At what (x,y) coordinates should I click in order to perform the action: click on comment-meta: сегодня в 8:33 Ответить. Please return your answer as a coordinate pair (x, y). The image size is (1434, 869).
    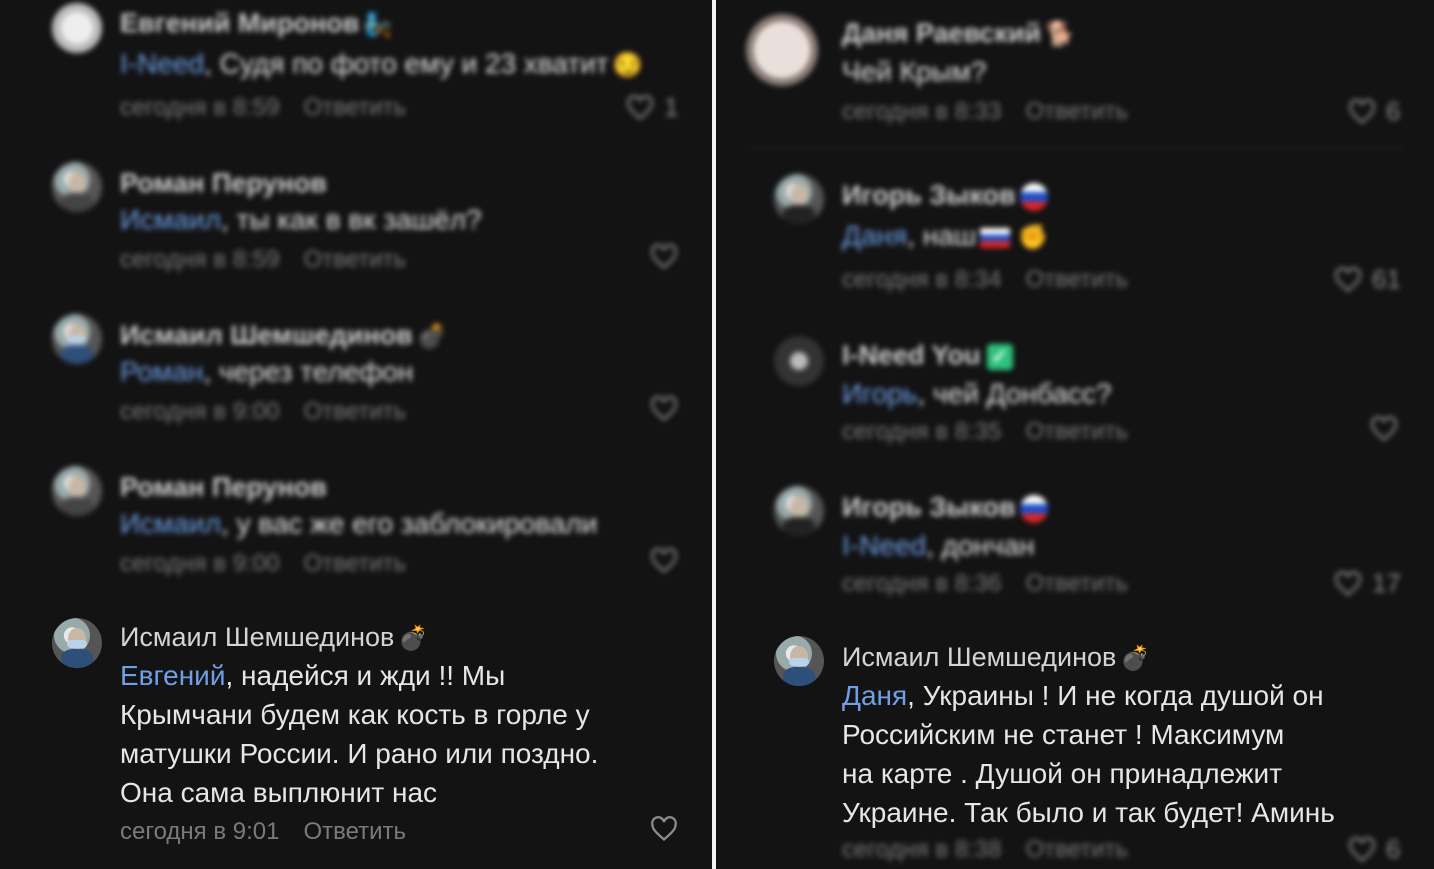
    Looking at the image, I should click on (985, 112).